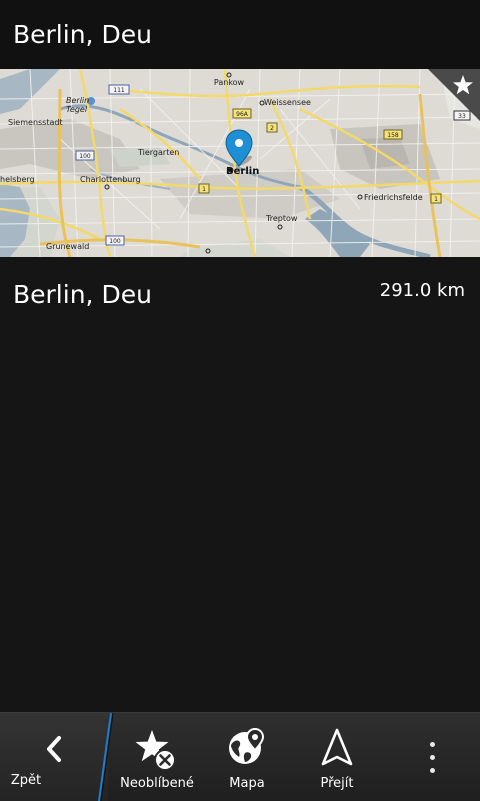 The width and height of the screenshot is (480, 801). What do you see at coordinates (82, 34) in the screenshot?
I see `page-title: Berlin, Deu` at bounding box center [82, 34].